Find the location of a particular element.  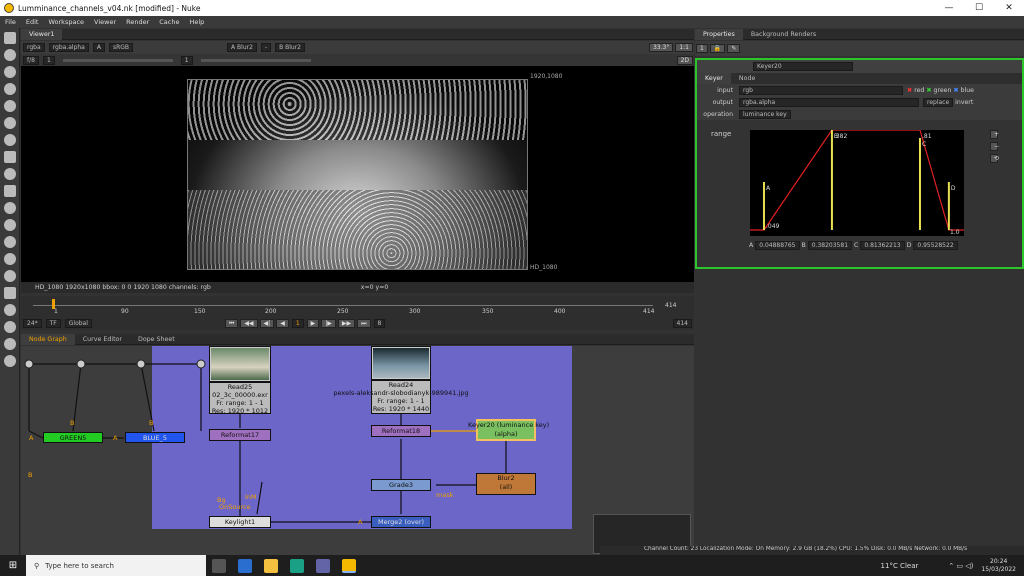

fstop-select: f/8 is located at coordinates (31, 60).